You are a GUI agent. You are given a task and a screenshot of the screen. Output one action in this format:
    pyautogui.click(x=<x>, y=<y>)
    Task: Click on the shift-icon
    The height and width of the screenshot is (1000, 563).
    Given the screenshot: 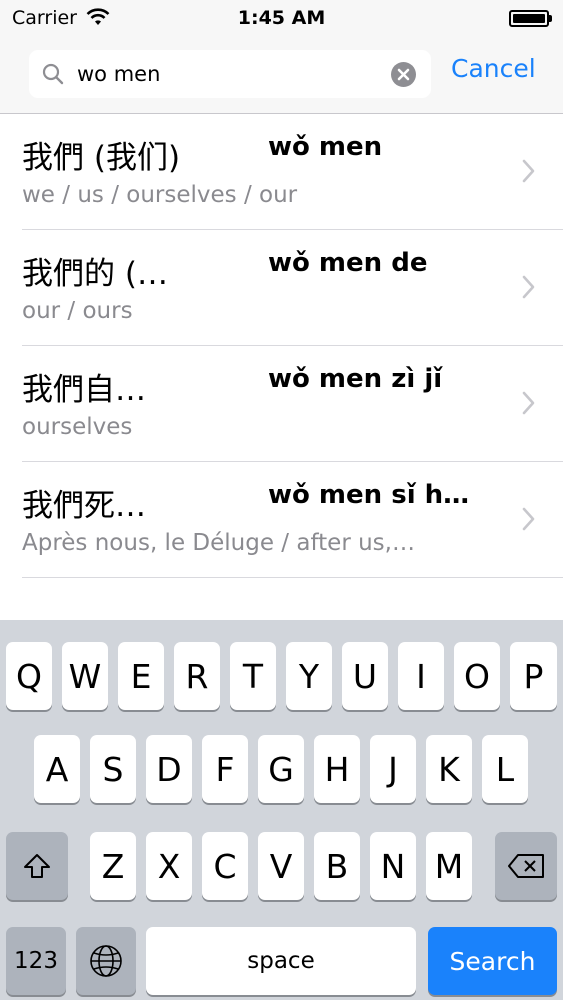 What is the action you would take?
    pyautogui.click(x=37, y=866)
    